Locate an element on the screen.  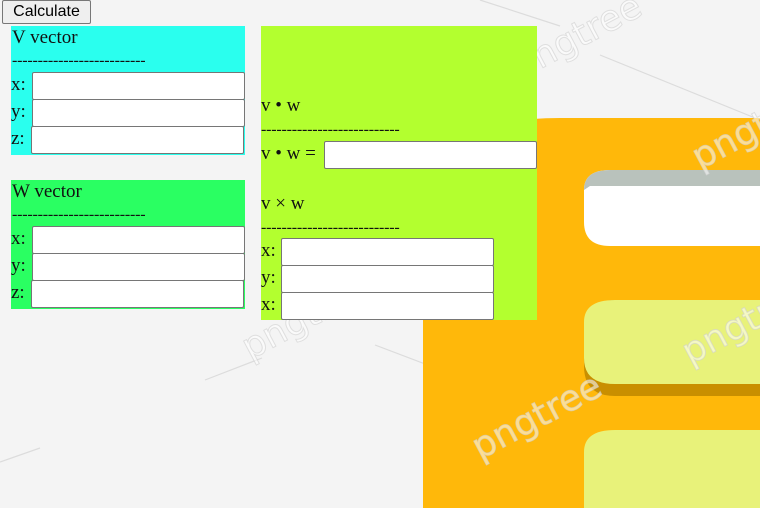
w-vector-title: W vector is located at coordinates (47, 191).